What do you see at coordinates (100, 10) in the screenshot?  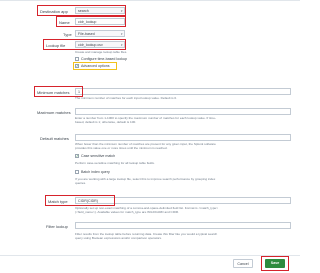 I see `destination-app-select: search ▾` at bounding box center [100, 10].